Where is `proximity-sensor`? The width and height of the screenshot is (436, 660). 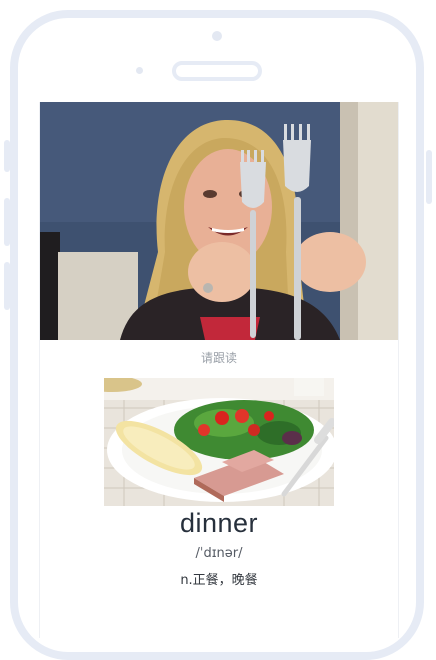 proximity-sensor is located at coordinates (139, 70).